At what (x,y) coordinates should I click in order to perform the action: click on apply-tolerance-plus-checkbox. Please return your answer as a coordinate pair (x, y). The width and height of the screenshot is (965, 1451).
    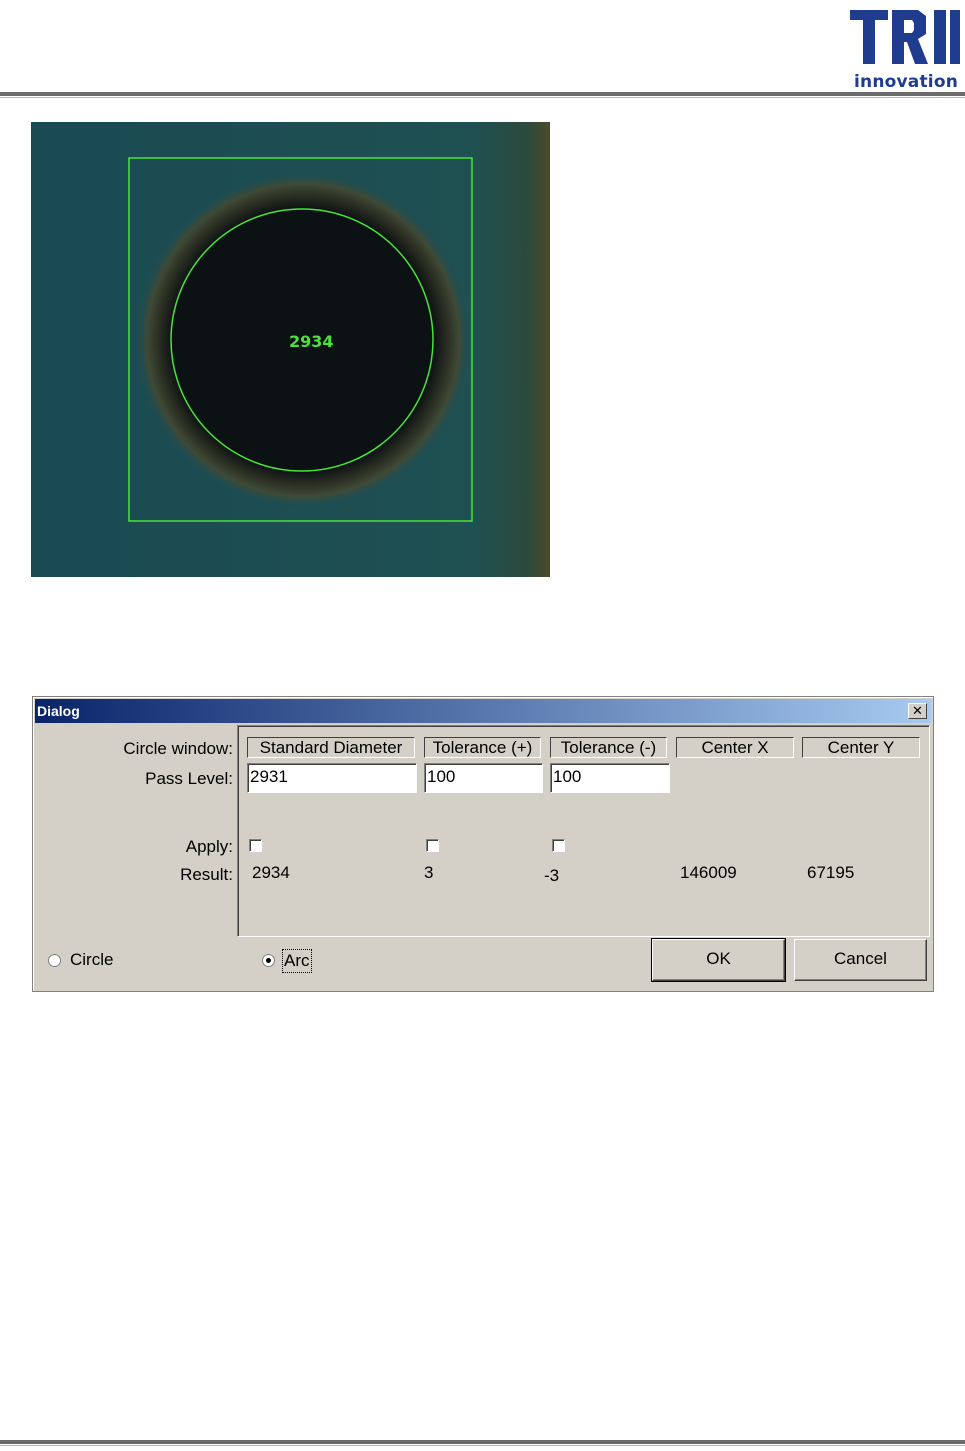
    Looking at the image, I should click on (432, 845).